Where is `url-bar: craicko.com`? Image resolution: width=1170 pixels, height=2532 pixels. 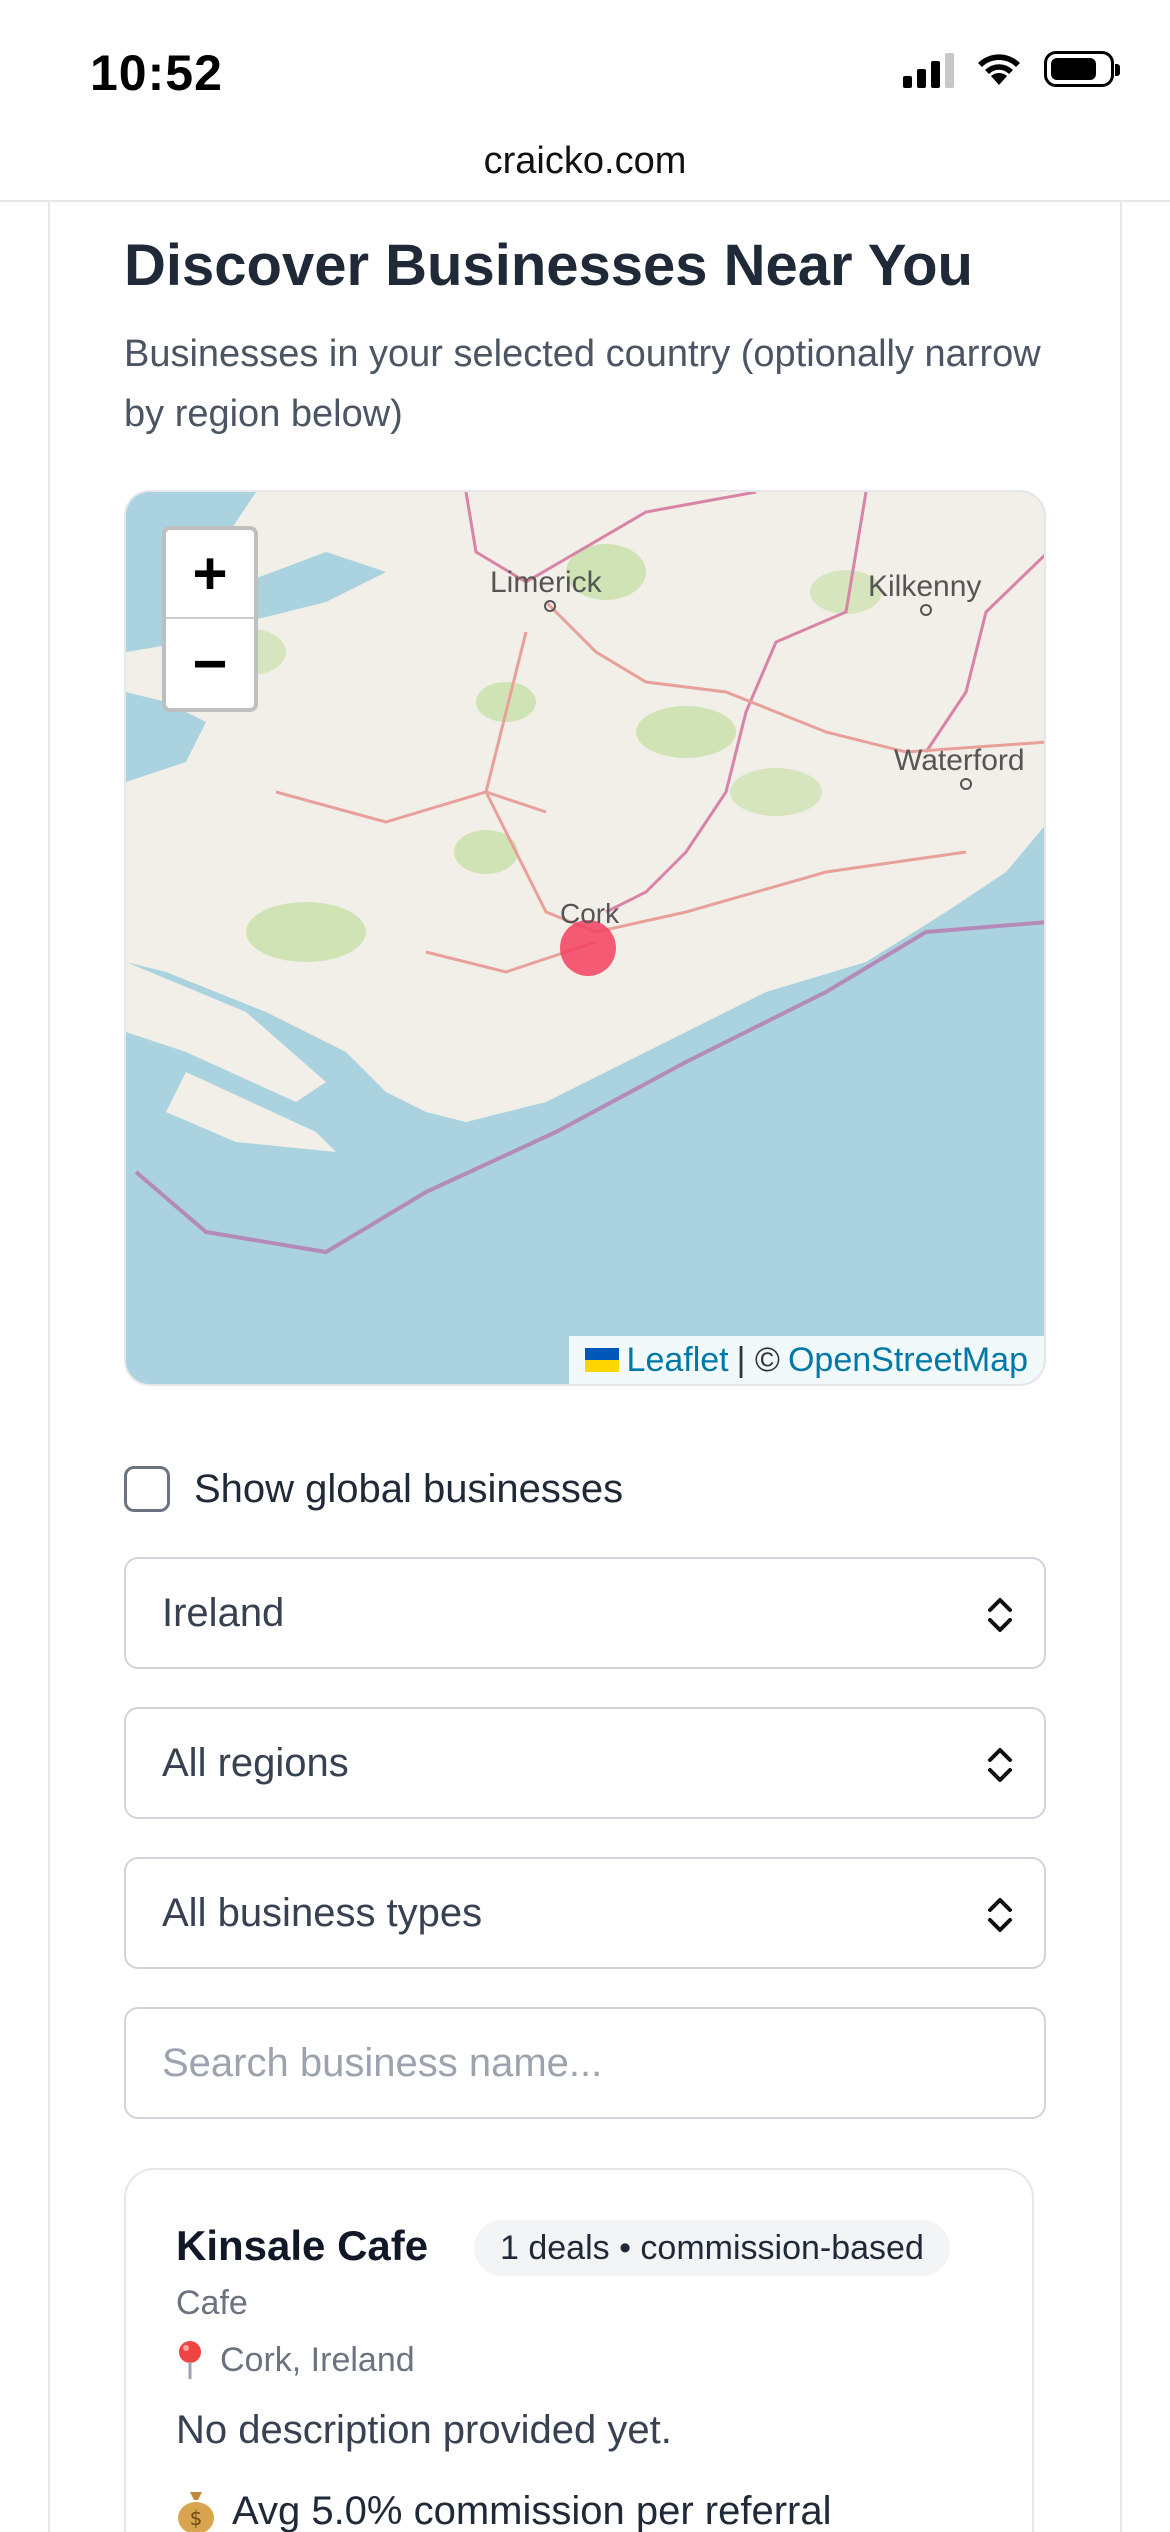 url-bar: craicko.com is located at coordinates (585, 171).